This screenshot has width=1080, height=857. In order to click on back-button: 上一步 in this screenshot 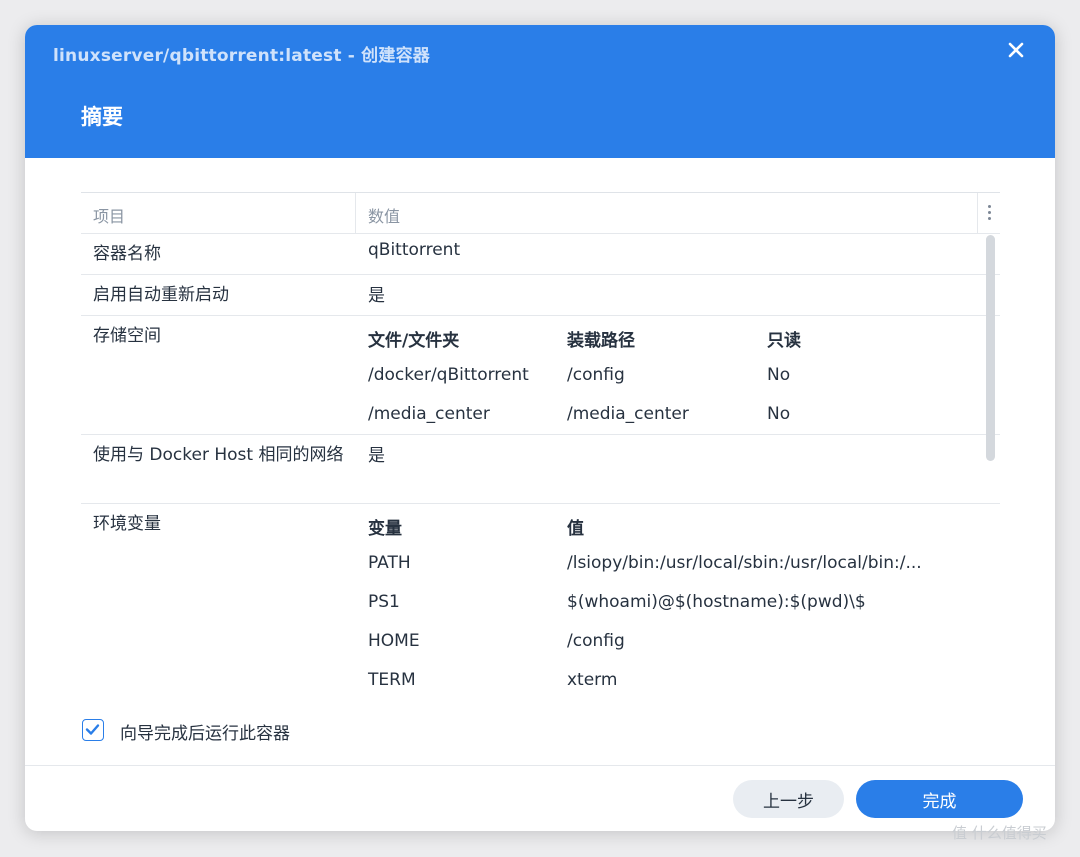, I will do `click(788, 799)`.